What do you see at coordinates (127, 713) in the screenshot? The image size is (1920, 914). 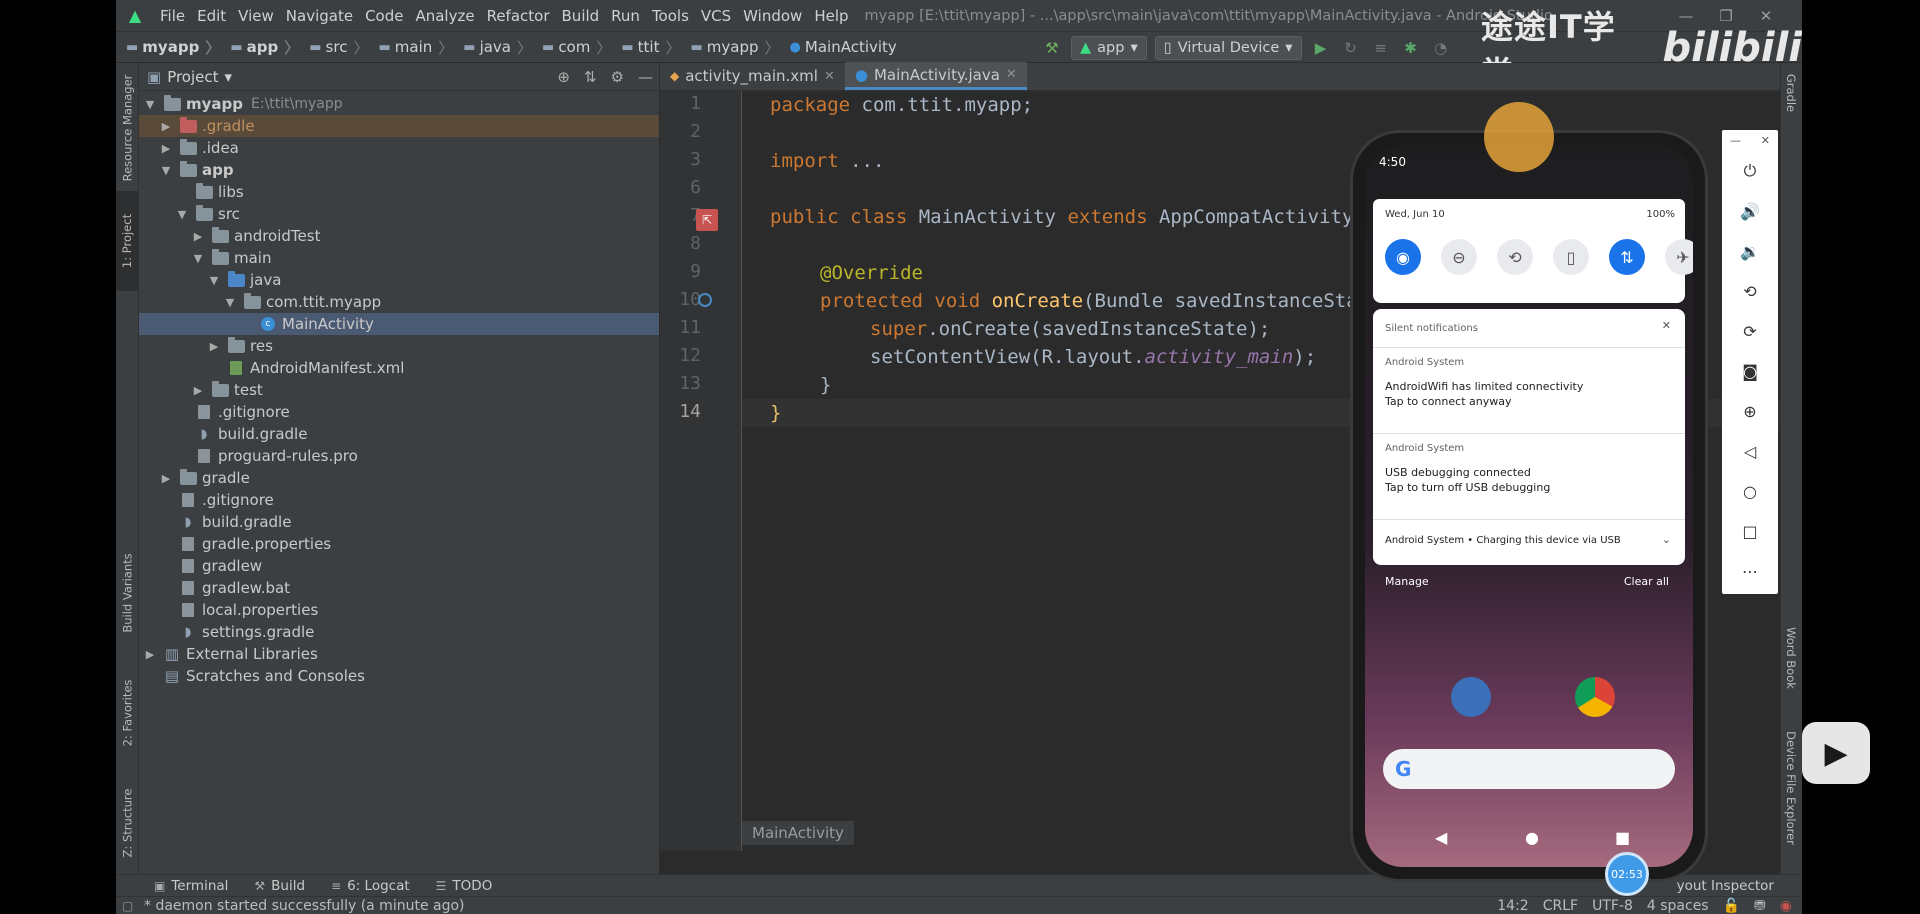 I see `tool-favorites: 2: Favorites` at bounding box center [127, 713].